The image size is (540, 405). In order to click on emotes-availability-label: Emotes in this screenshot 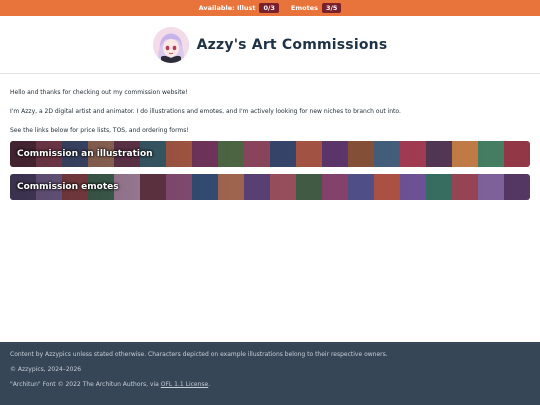, I will do `click(304, 8)`.